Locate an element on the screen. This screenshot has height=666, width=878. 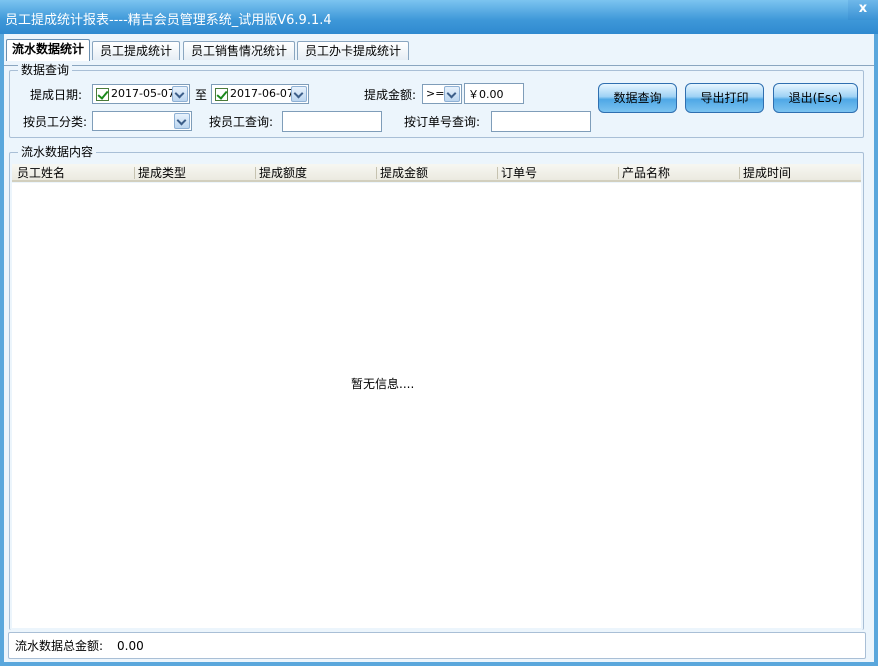
grid-header: 员工姓名 提成类型 提成额度 提成金额 订单号 产品名称 提成时间 is located at coordinates (436, 173).